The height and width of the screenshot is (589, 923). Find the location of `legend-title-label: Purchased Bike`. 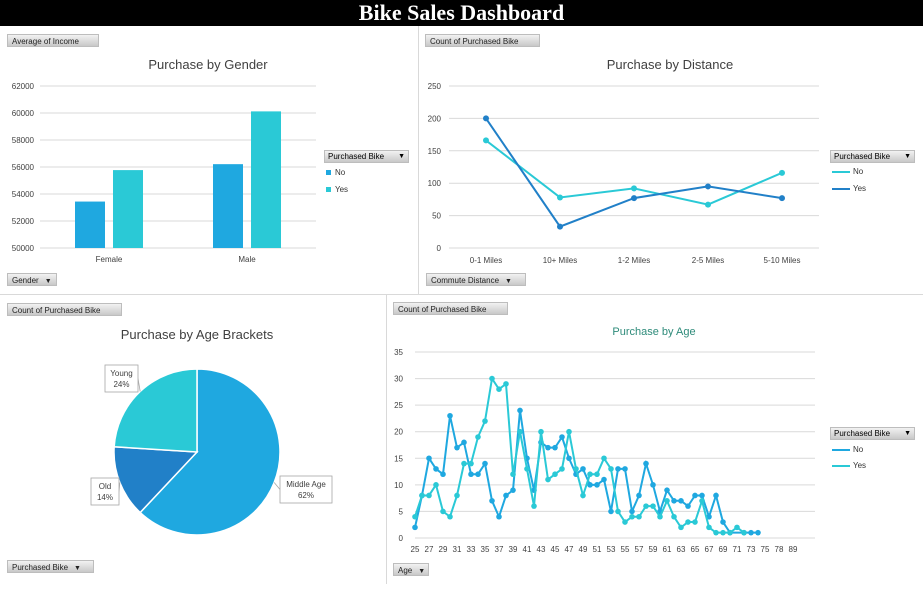

legend-title-label: Purchased Bike is located at coordinates (862, 156).